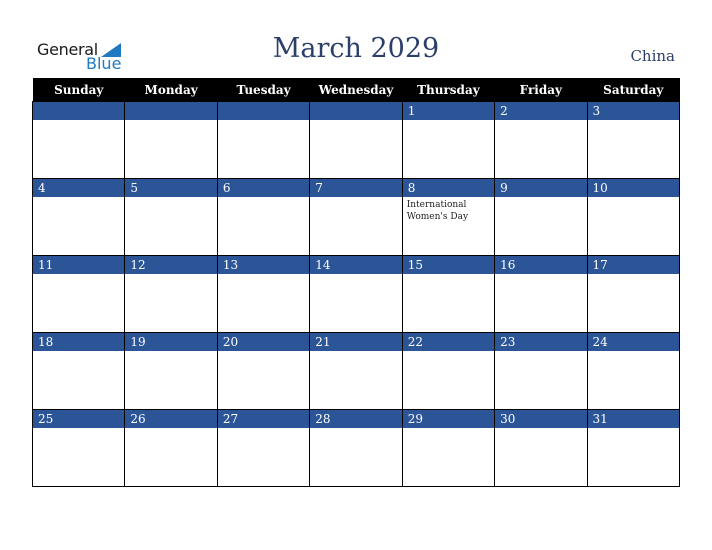 The height and width of the screenshot is (550, 712). What do you see at coordinates (448, 371) in the screenshot?
I see `day-cell: 22` at bounding box center [448, 371].